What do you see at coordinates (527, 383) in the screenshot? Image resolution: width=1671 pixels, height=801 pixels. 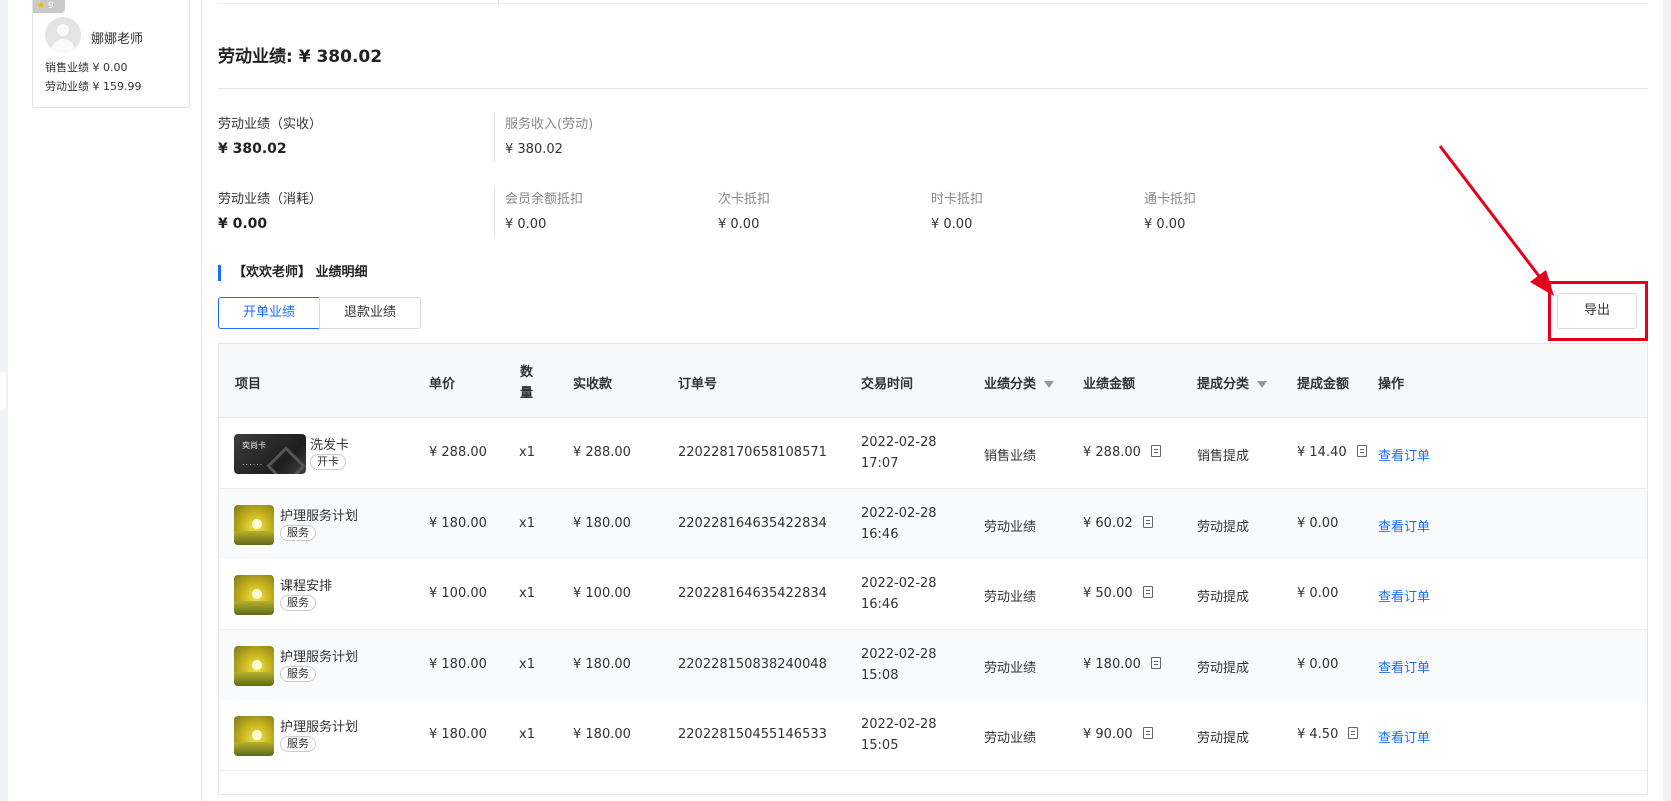 I see `col-qty: 数量` at bounding box center [527, 383].